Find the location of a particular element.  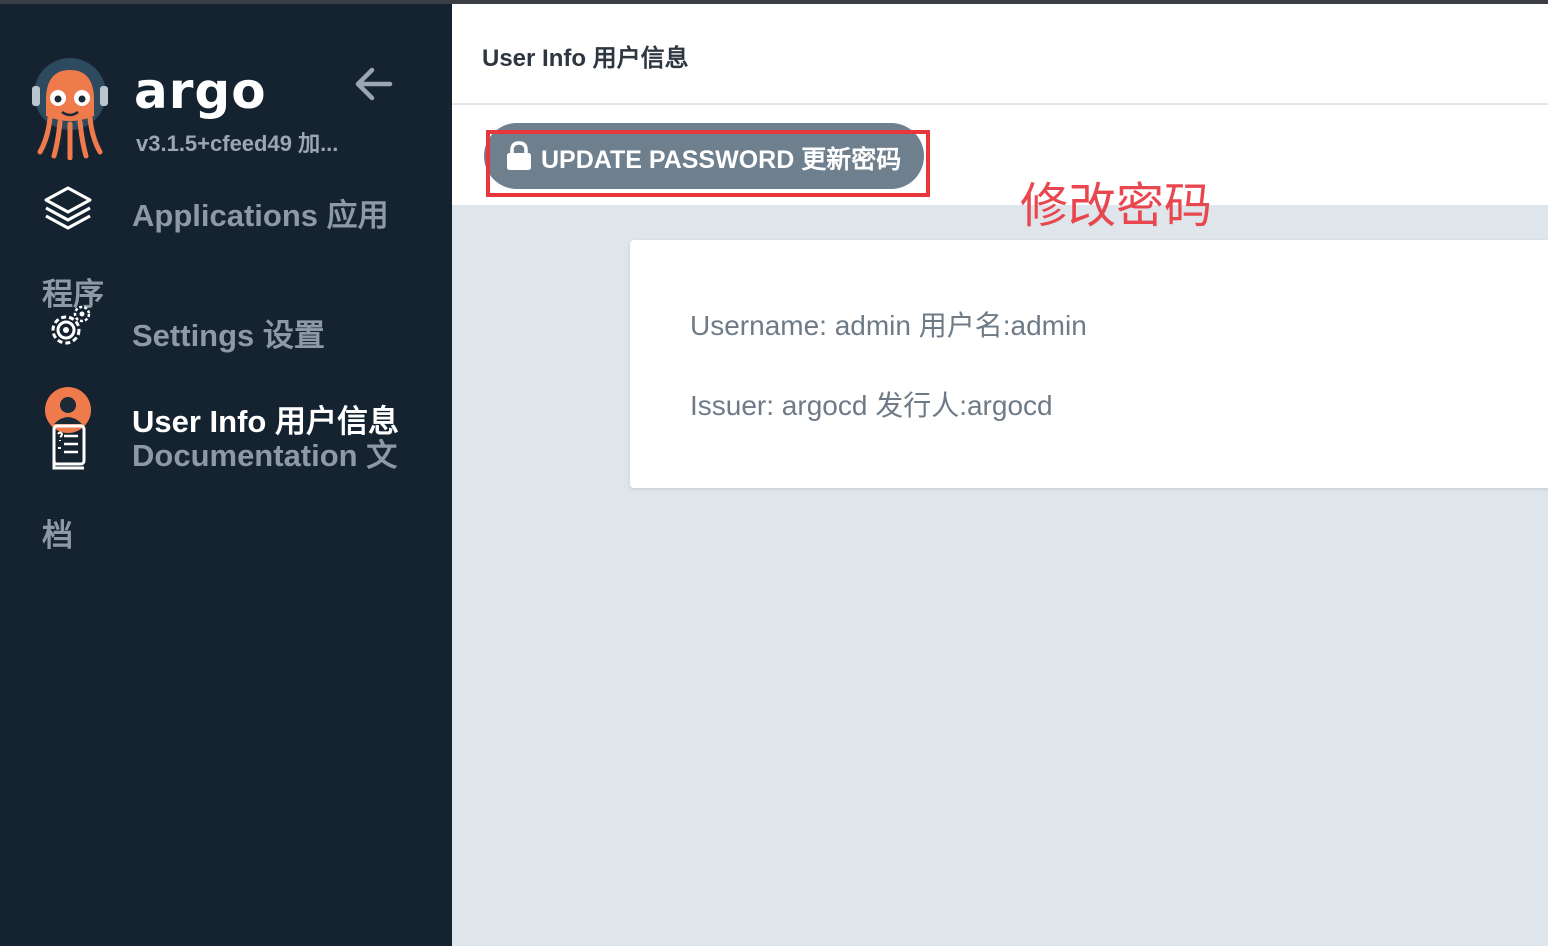

layers-icon is located at coordinates (68, 208).